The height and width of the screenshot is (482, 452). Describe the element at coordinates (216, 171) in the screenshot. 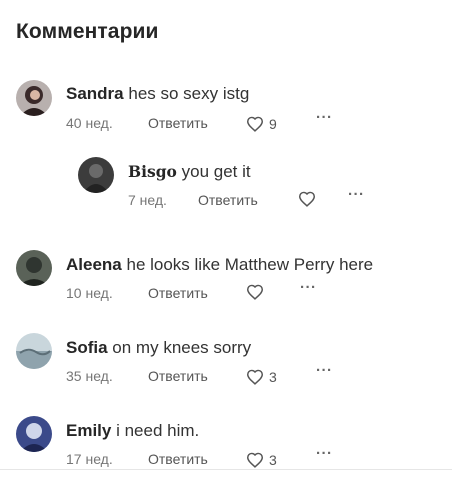

I see `comment-text: you get it` at that location.